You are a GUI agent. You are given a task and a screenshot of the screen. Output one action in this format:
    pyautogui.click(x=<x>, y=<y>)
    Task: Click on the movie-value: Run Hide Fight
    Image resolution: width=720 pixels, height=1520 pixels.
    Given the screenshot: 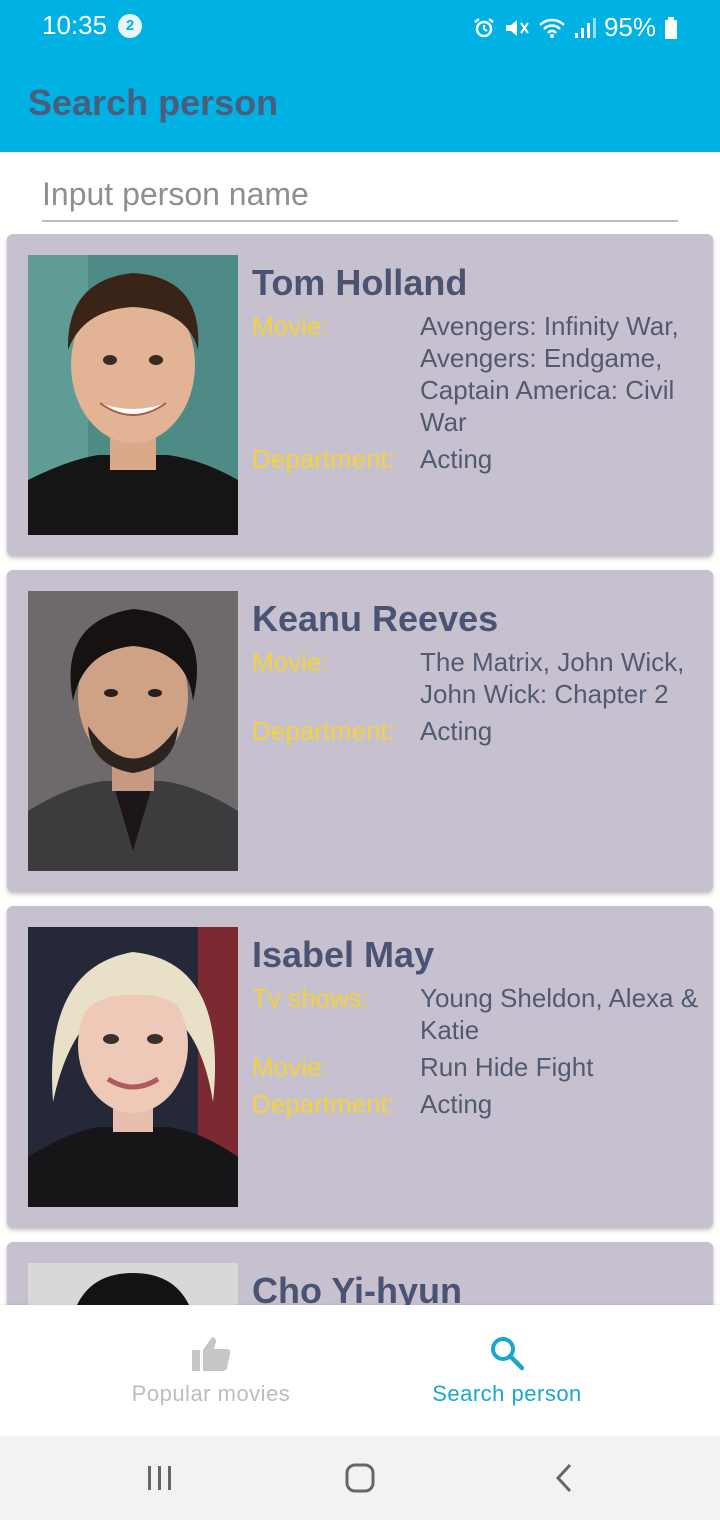 What is the action you would take?
    pyautogui.click(x=507, y=1067)
    